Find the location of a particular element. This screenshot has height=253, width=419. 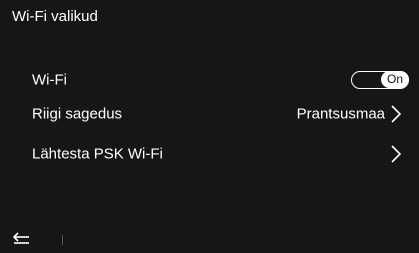

reset-psk-label: Lähtesta PSK Wi-Fi is located at coordinates (97, 154).